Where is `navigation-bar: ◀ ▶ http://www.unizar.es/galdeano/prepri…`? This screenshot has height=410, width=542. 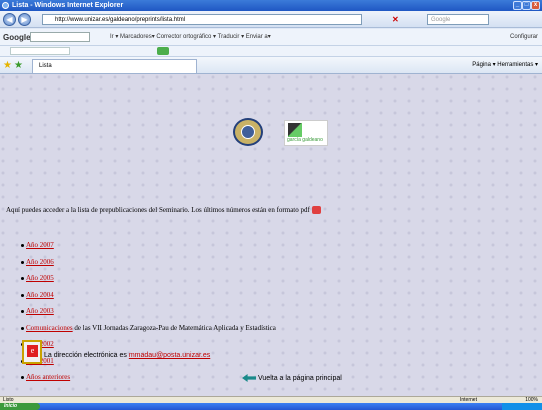 navigation-bar: ◀ ▶ http://www.unizar.es/galdeano/prepri… is located at coordinates (271, 19).